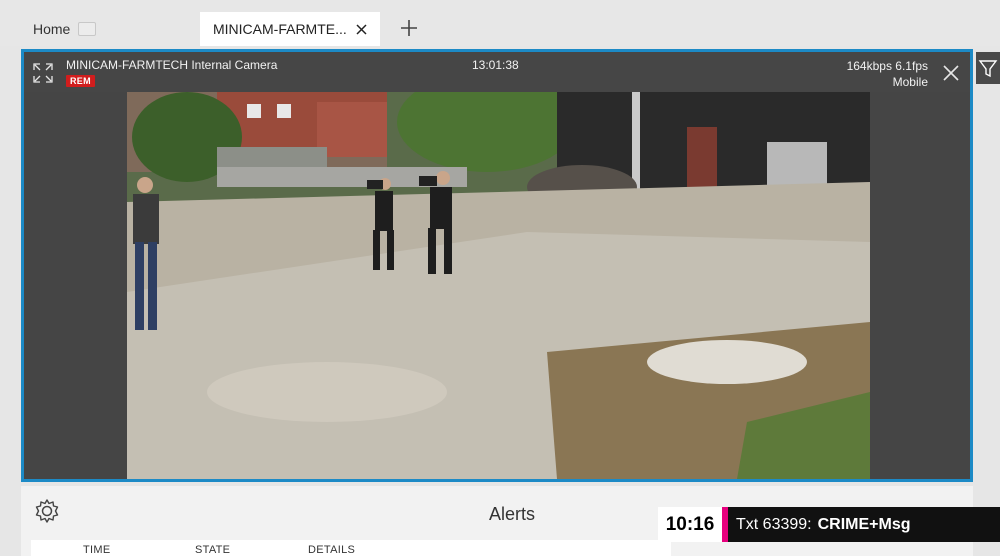 The height and width of the screenshot is (556, 1000). What do you see at coordinates (910, 82) in the screenshot?
I see `camera-mode: Mobile` at bounding box center [910, 82].